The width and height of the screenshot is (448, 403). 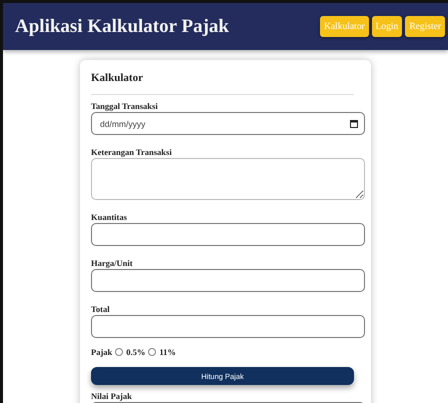 What do you see at coordinates (101, 309) in the screenshot?
I see `field-label: Total` at bounding box center [101, 309].